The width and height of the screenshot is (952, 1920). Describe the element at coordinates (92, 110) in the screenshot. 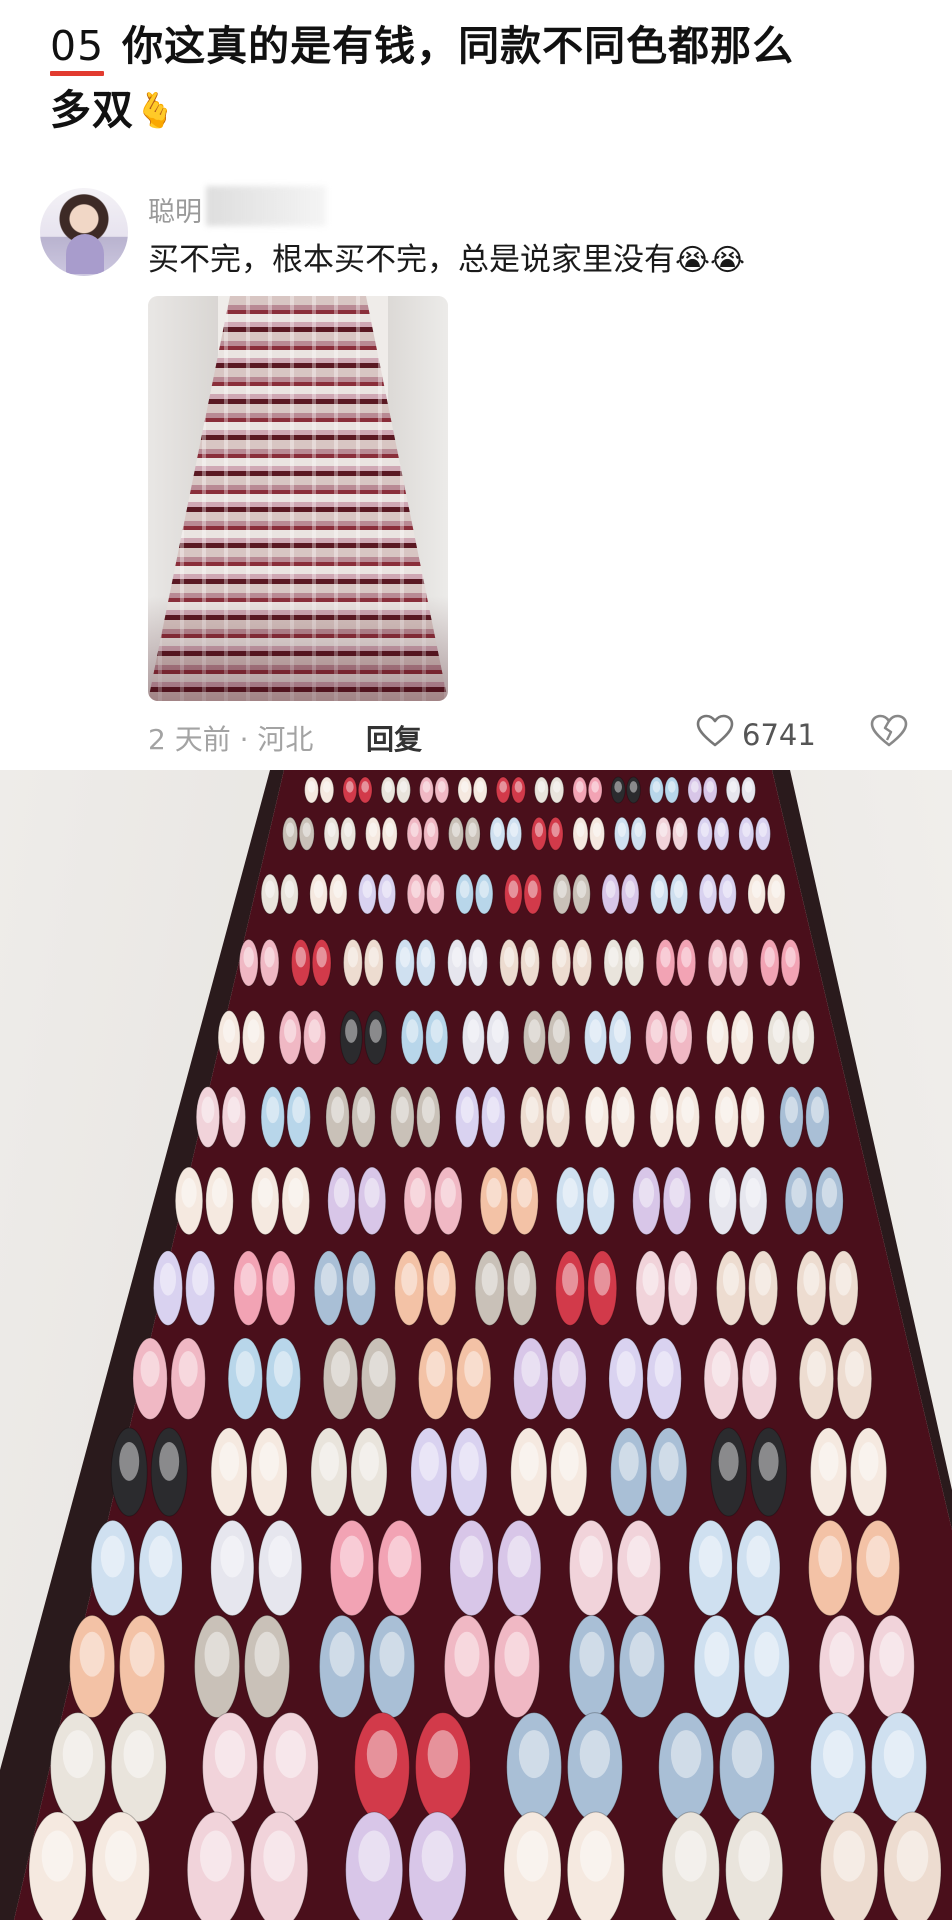

I see `post-title-line2: 多双` at that location.